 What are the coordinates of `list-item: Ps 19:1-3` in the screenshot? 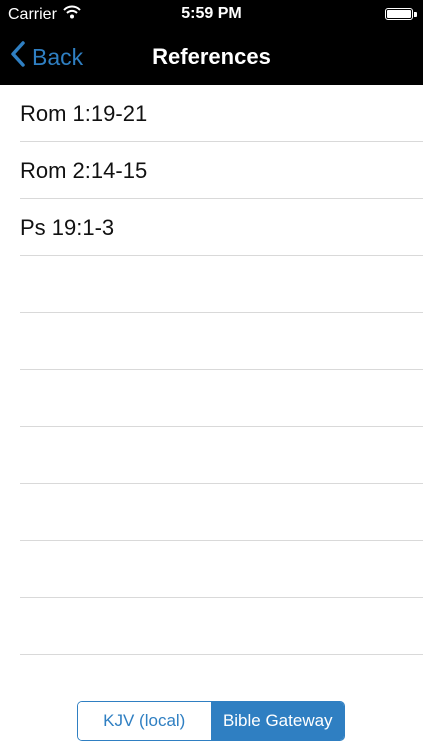 It's located at (221, 227).